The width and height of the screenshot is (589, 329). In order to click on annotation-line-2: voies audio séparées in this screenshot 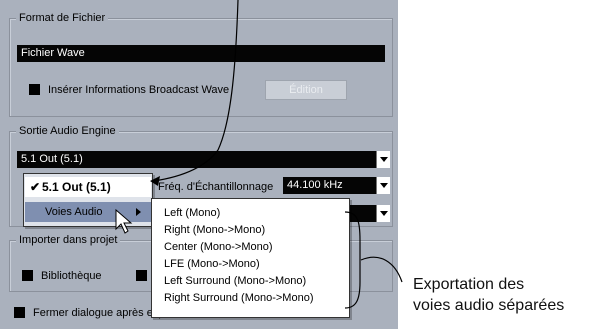, I will do `click(489, 305)`.